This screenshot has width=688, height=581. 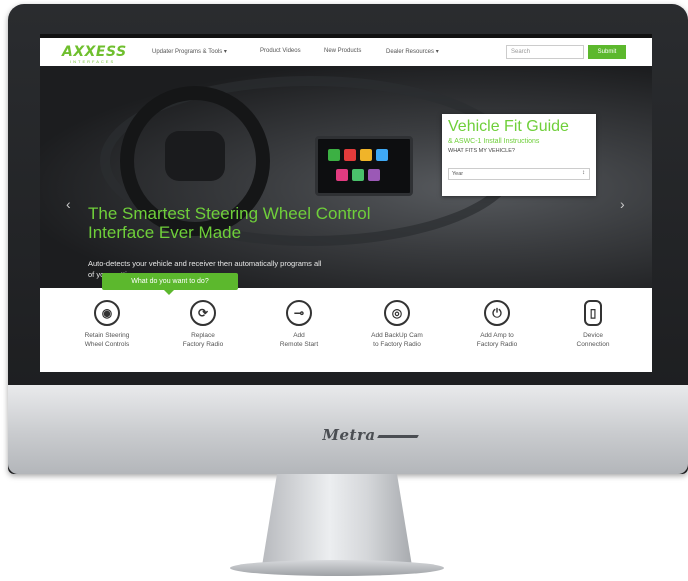 I want to click on nav-dealer-resources: Dealer Resources ▾, so click(x=412, y=51).